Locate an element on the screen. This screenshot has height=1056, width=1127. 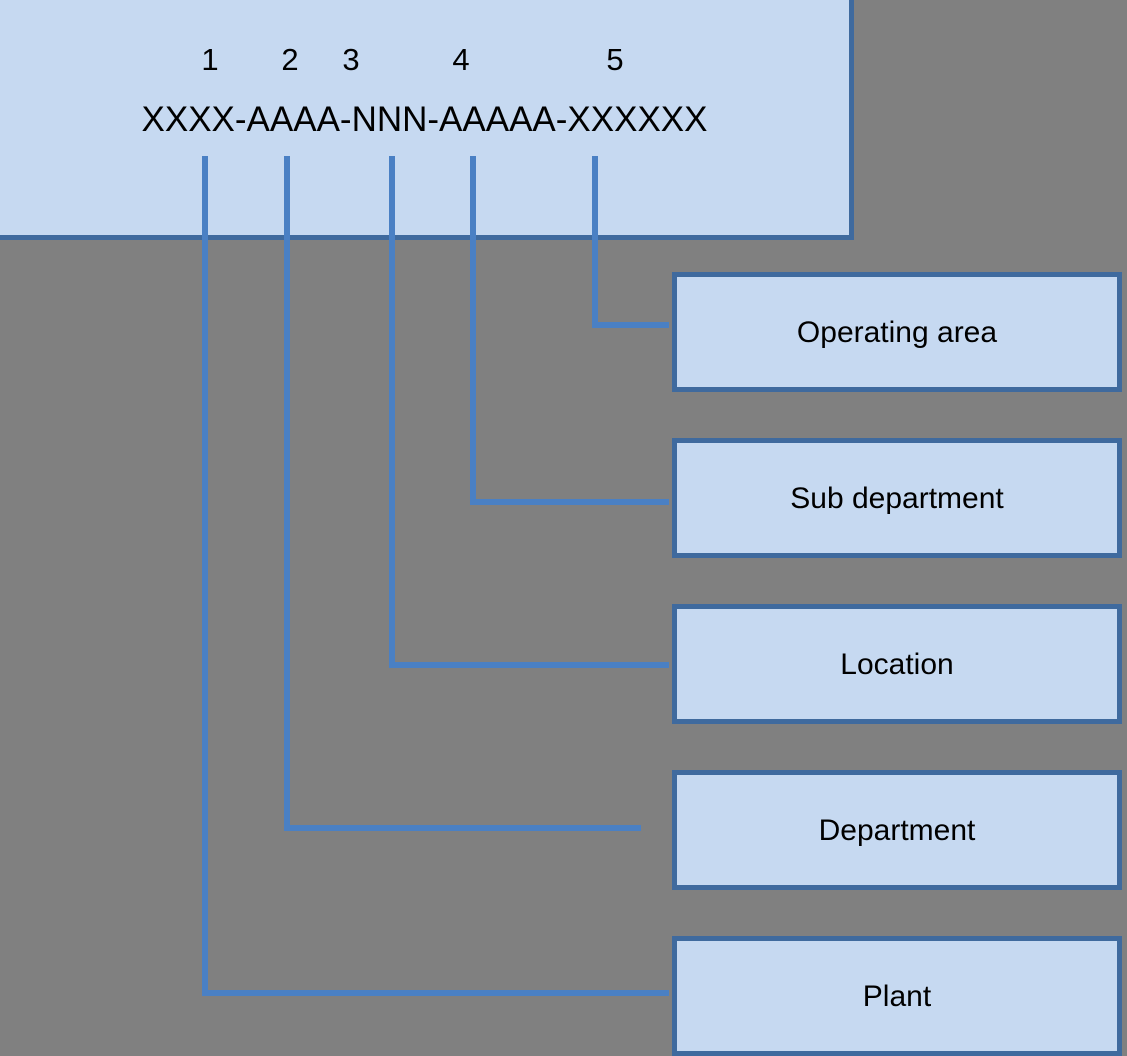
label-box-operating-area: Operating area is located at coordinates (897, 332).